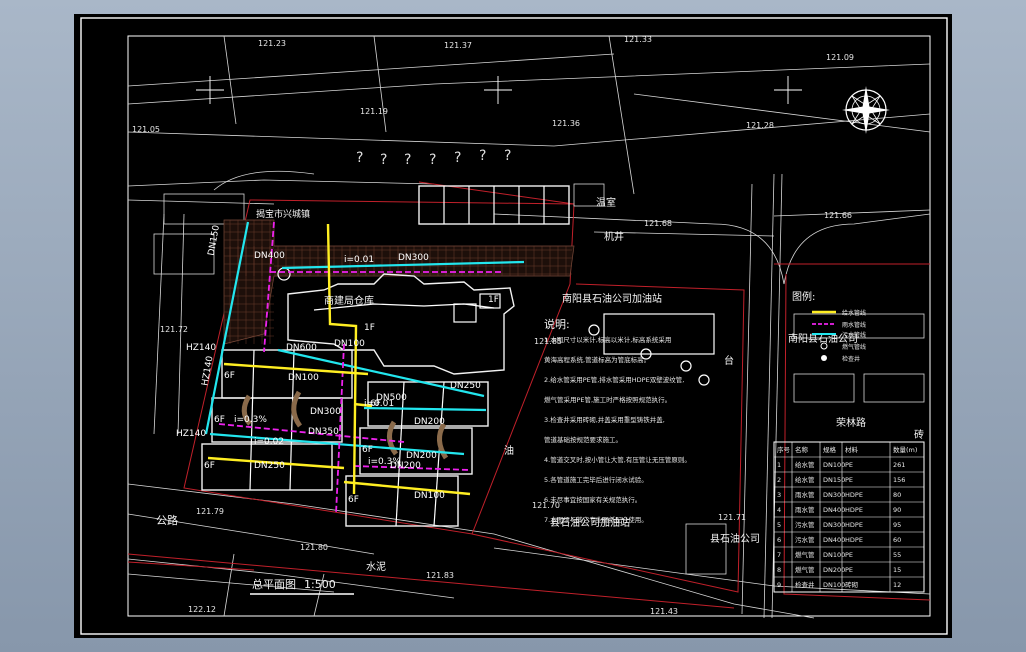 This screenshot has width=1026, height=652. Describe the element at coordinates (854, 325) in the screenshot. I see `svg-text: 雨水管线` at that location.